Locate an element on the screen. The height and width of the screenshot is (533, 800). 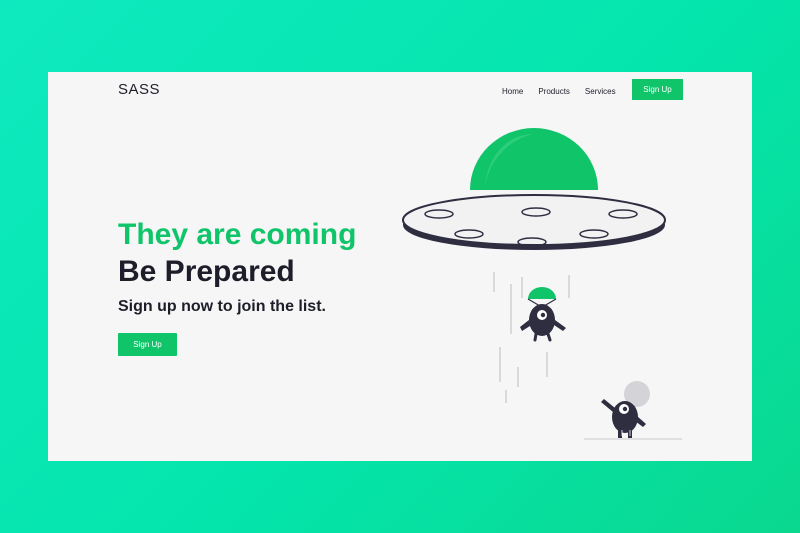
alien-standing-icon is located at coordinates (625, 409).